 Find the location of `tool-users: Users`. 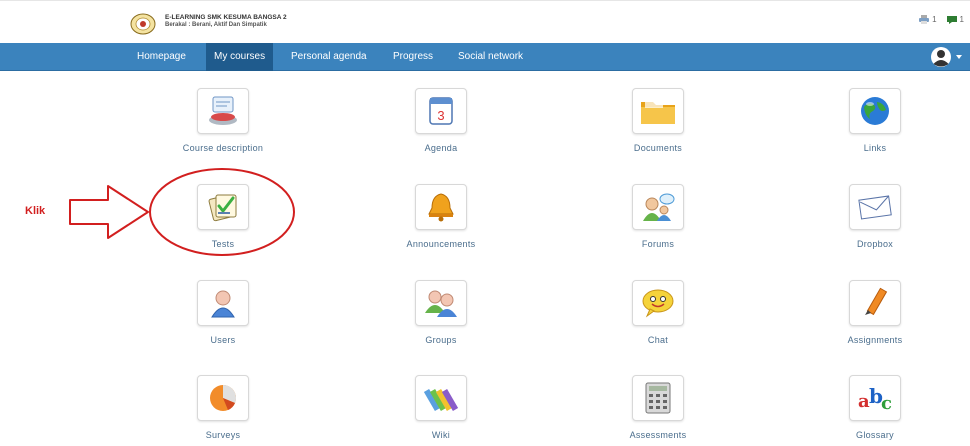

tool-users: Users is located at coordinates (223, 312).